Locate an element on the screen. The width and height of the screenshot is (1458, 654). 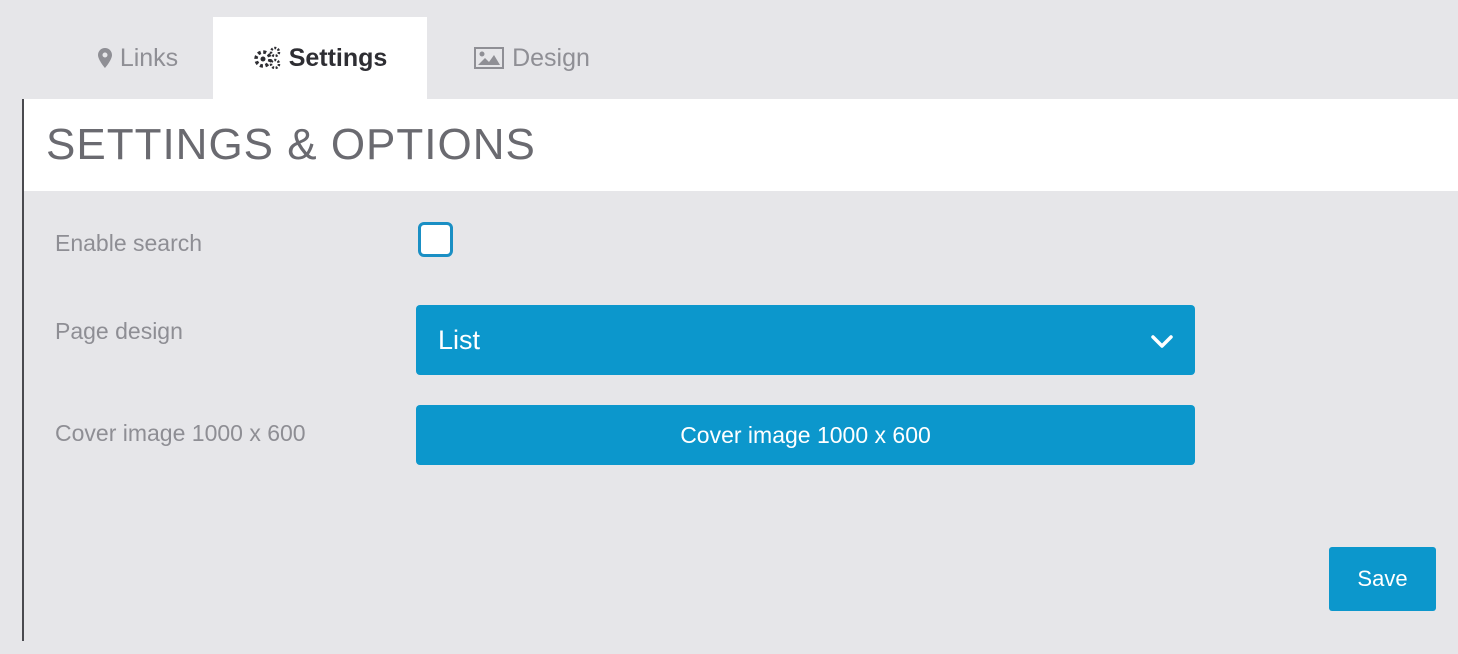
tab-settings-label: Settings is located at coordinates (338, 57).